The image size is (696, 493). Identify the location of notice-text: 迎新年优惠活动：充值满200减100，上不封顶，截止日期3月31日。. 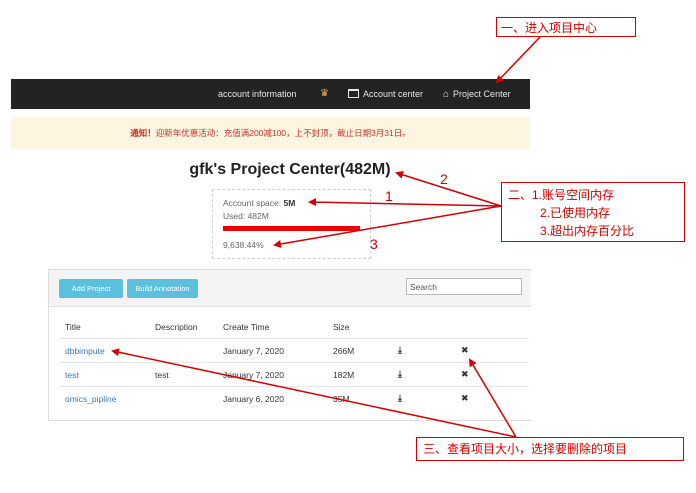
(283, 133).